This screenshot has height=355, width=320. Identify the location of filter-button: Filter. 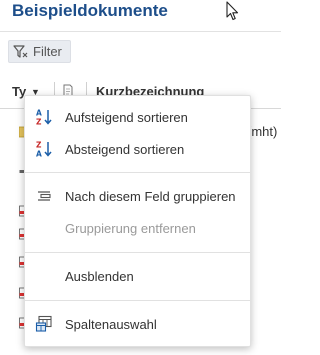
(39, 51).